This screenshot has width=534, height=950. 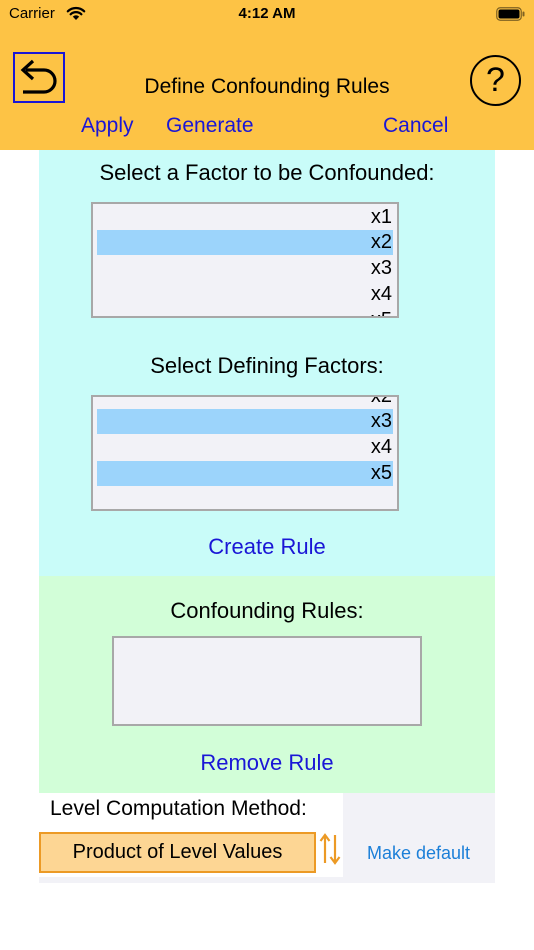 I want to click on defining-factors-list: x2 x3 x4 x5, so click(x=245, y=453).